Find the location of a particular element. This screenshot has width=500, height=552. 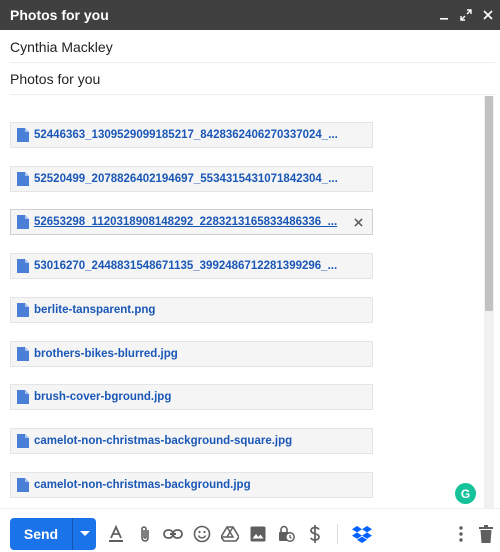

insert-link-button is located at coordinates (173, 534).